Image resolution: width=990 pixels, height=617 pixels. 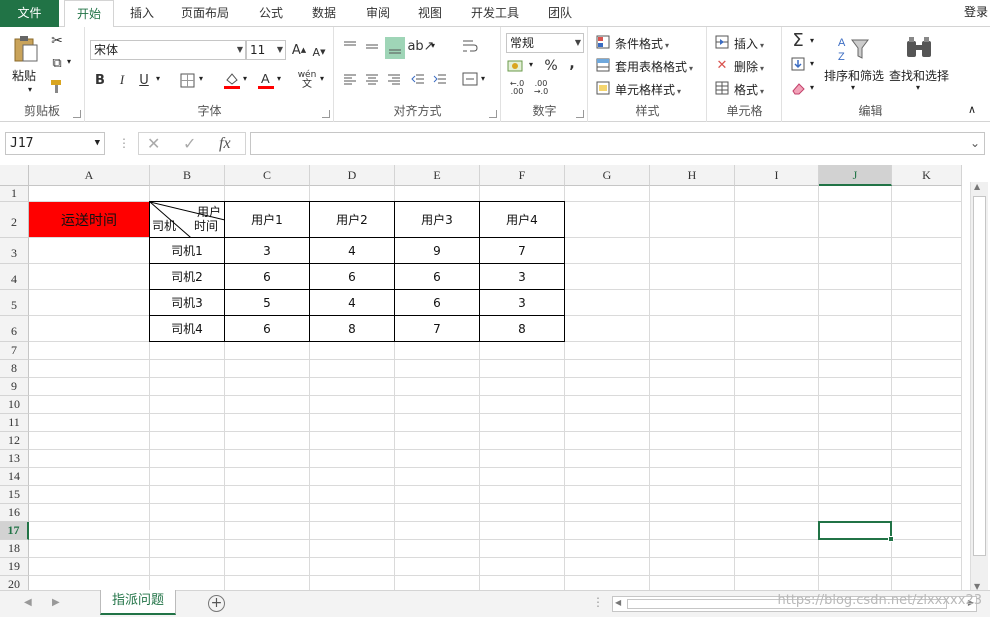 I want to click on table-row-label-1: 司机1, so click(x=187, y=250).